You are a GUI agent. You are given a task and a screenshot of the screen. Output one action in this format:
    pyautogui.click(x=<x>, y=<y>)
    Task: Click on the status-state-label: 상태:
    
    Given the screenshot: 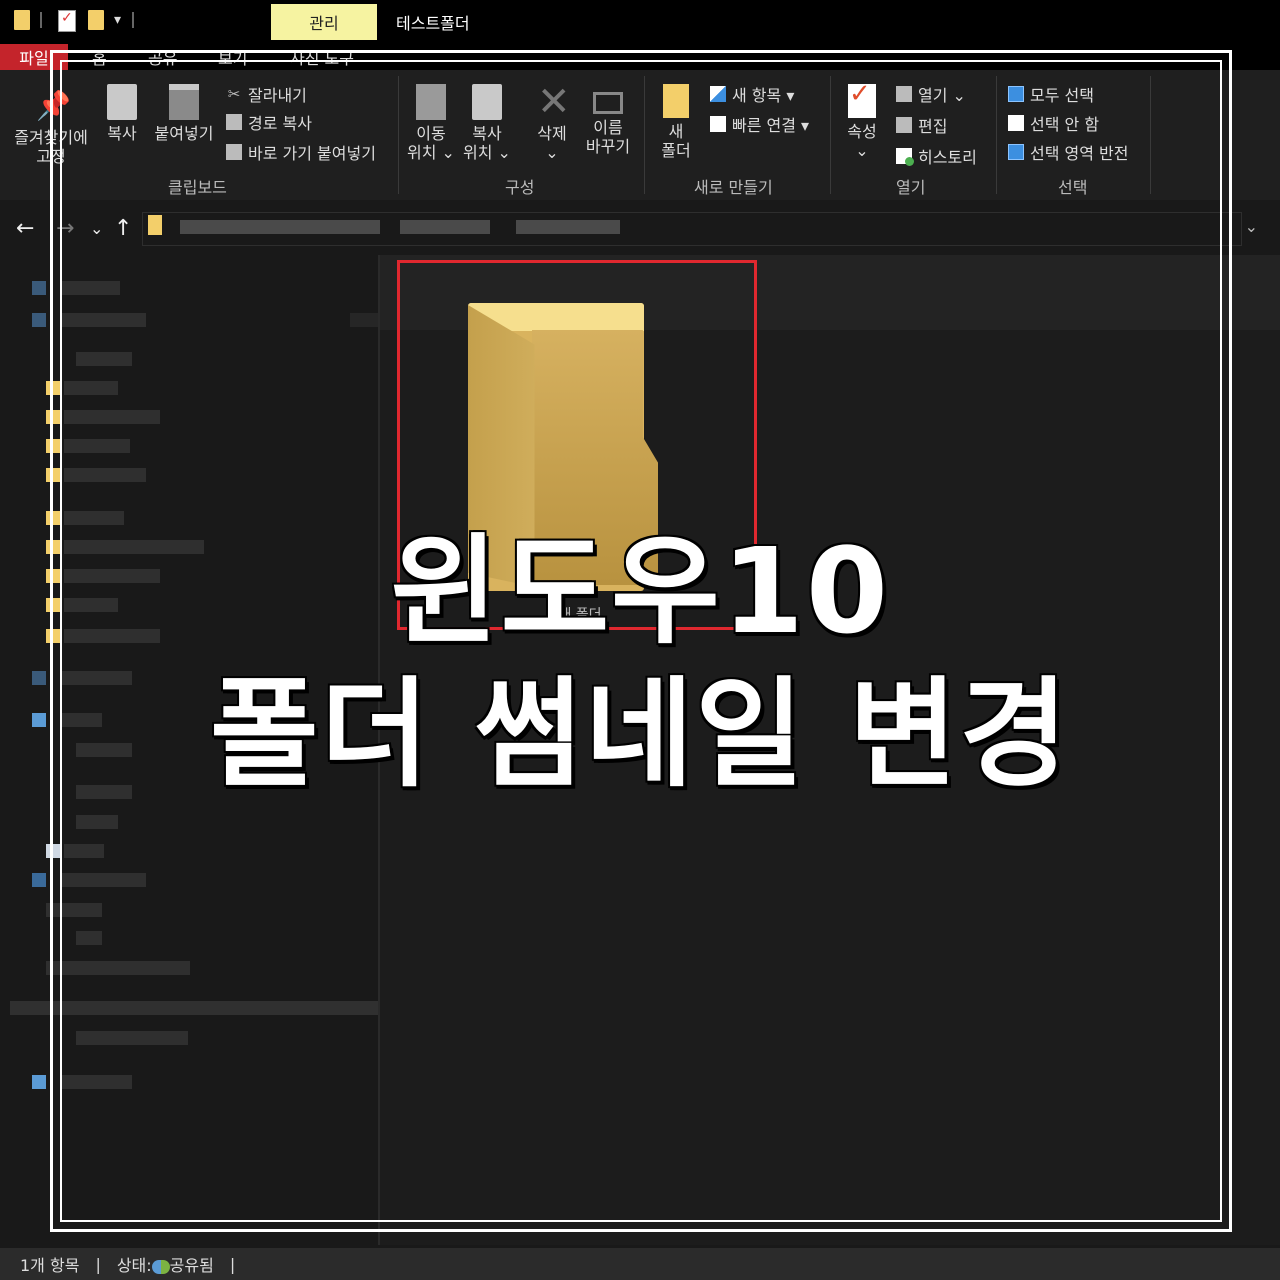 What is the action you would take?
    pyautogui.click(x=134, y=1265)
    